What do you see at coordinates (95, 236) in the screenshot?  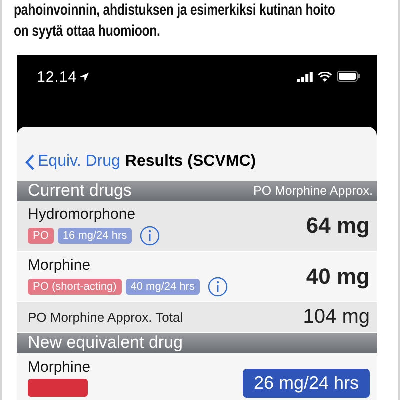 I see `dose-tag: 16 mg/24 hrs` at bounding box center [95, 236].